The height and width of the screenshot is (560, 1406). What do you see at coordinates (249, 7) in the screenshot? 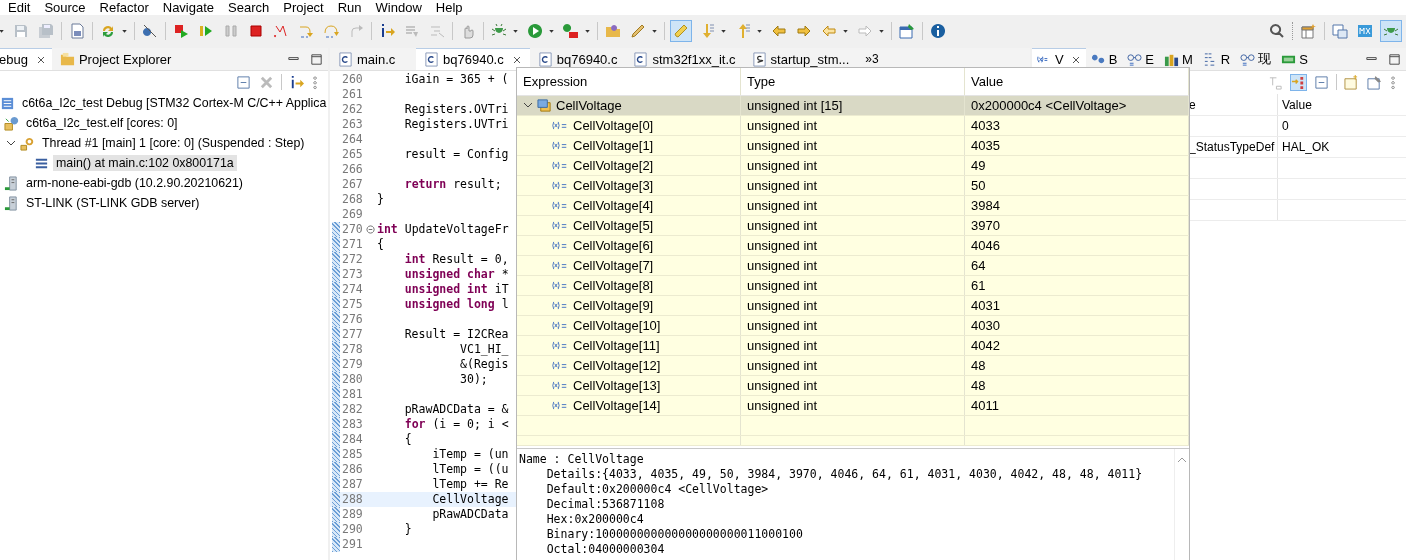
I see `menu-item: Search` at bounding box center [249, 7].